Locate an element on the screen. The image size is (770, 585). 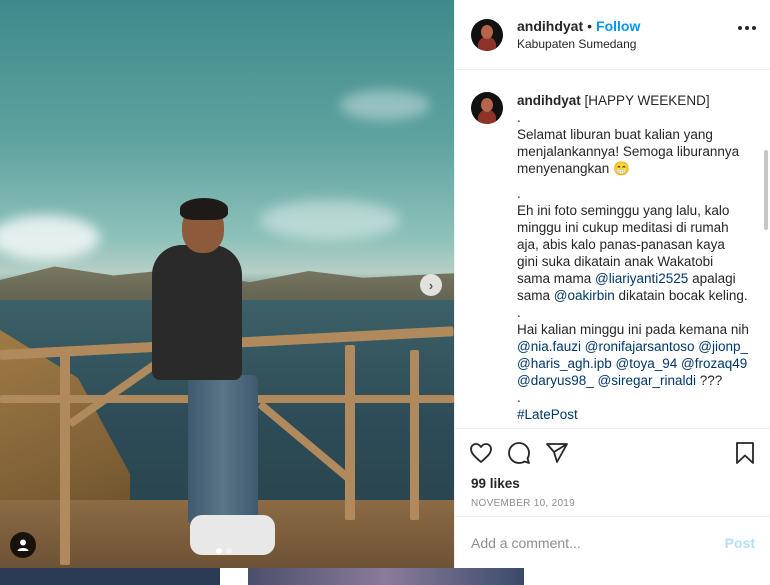
mention-link: @liariyanti2525 is located at coordinates (641, 278).